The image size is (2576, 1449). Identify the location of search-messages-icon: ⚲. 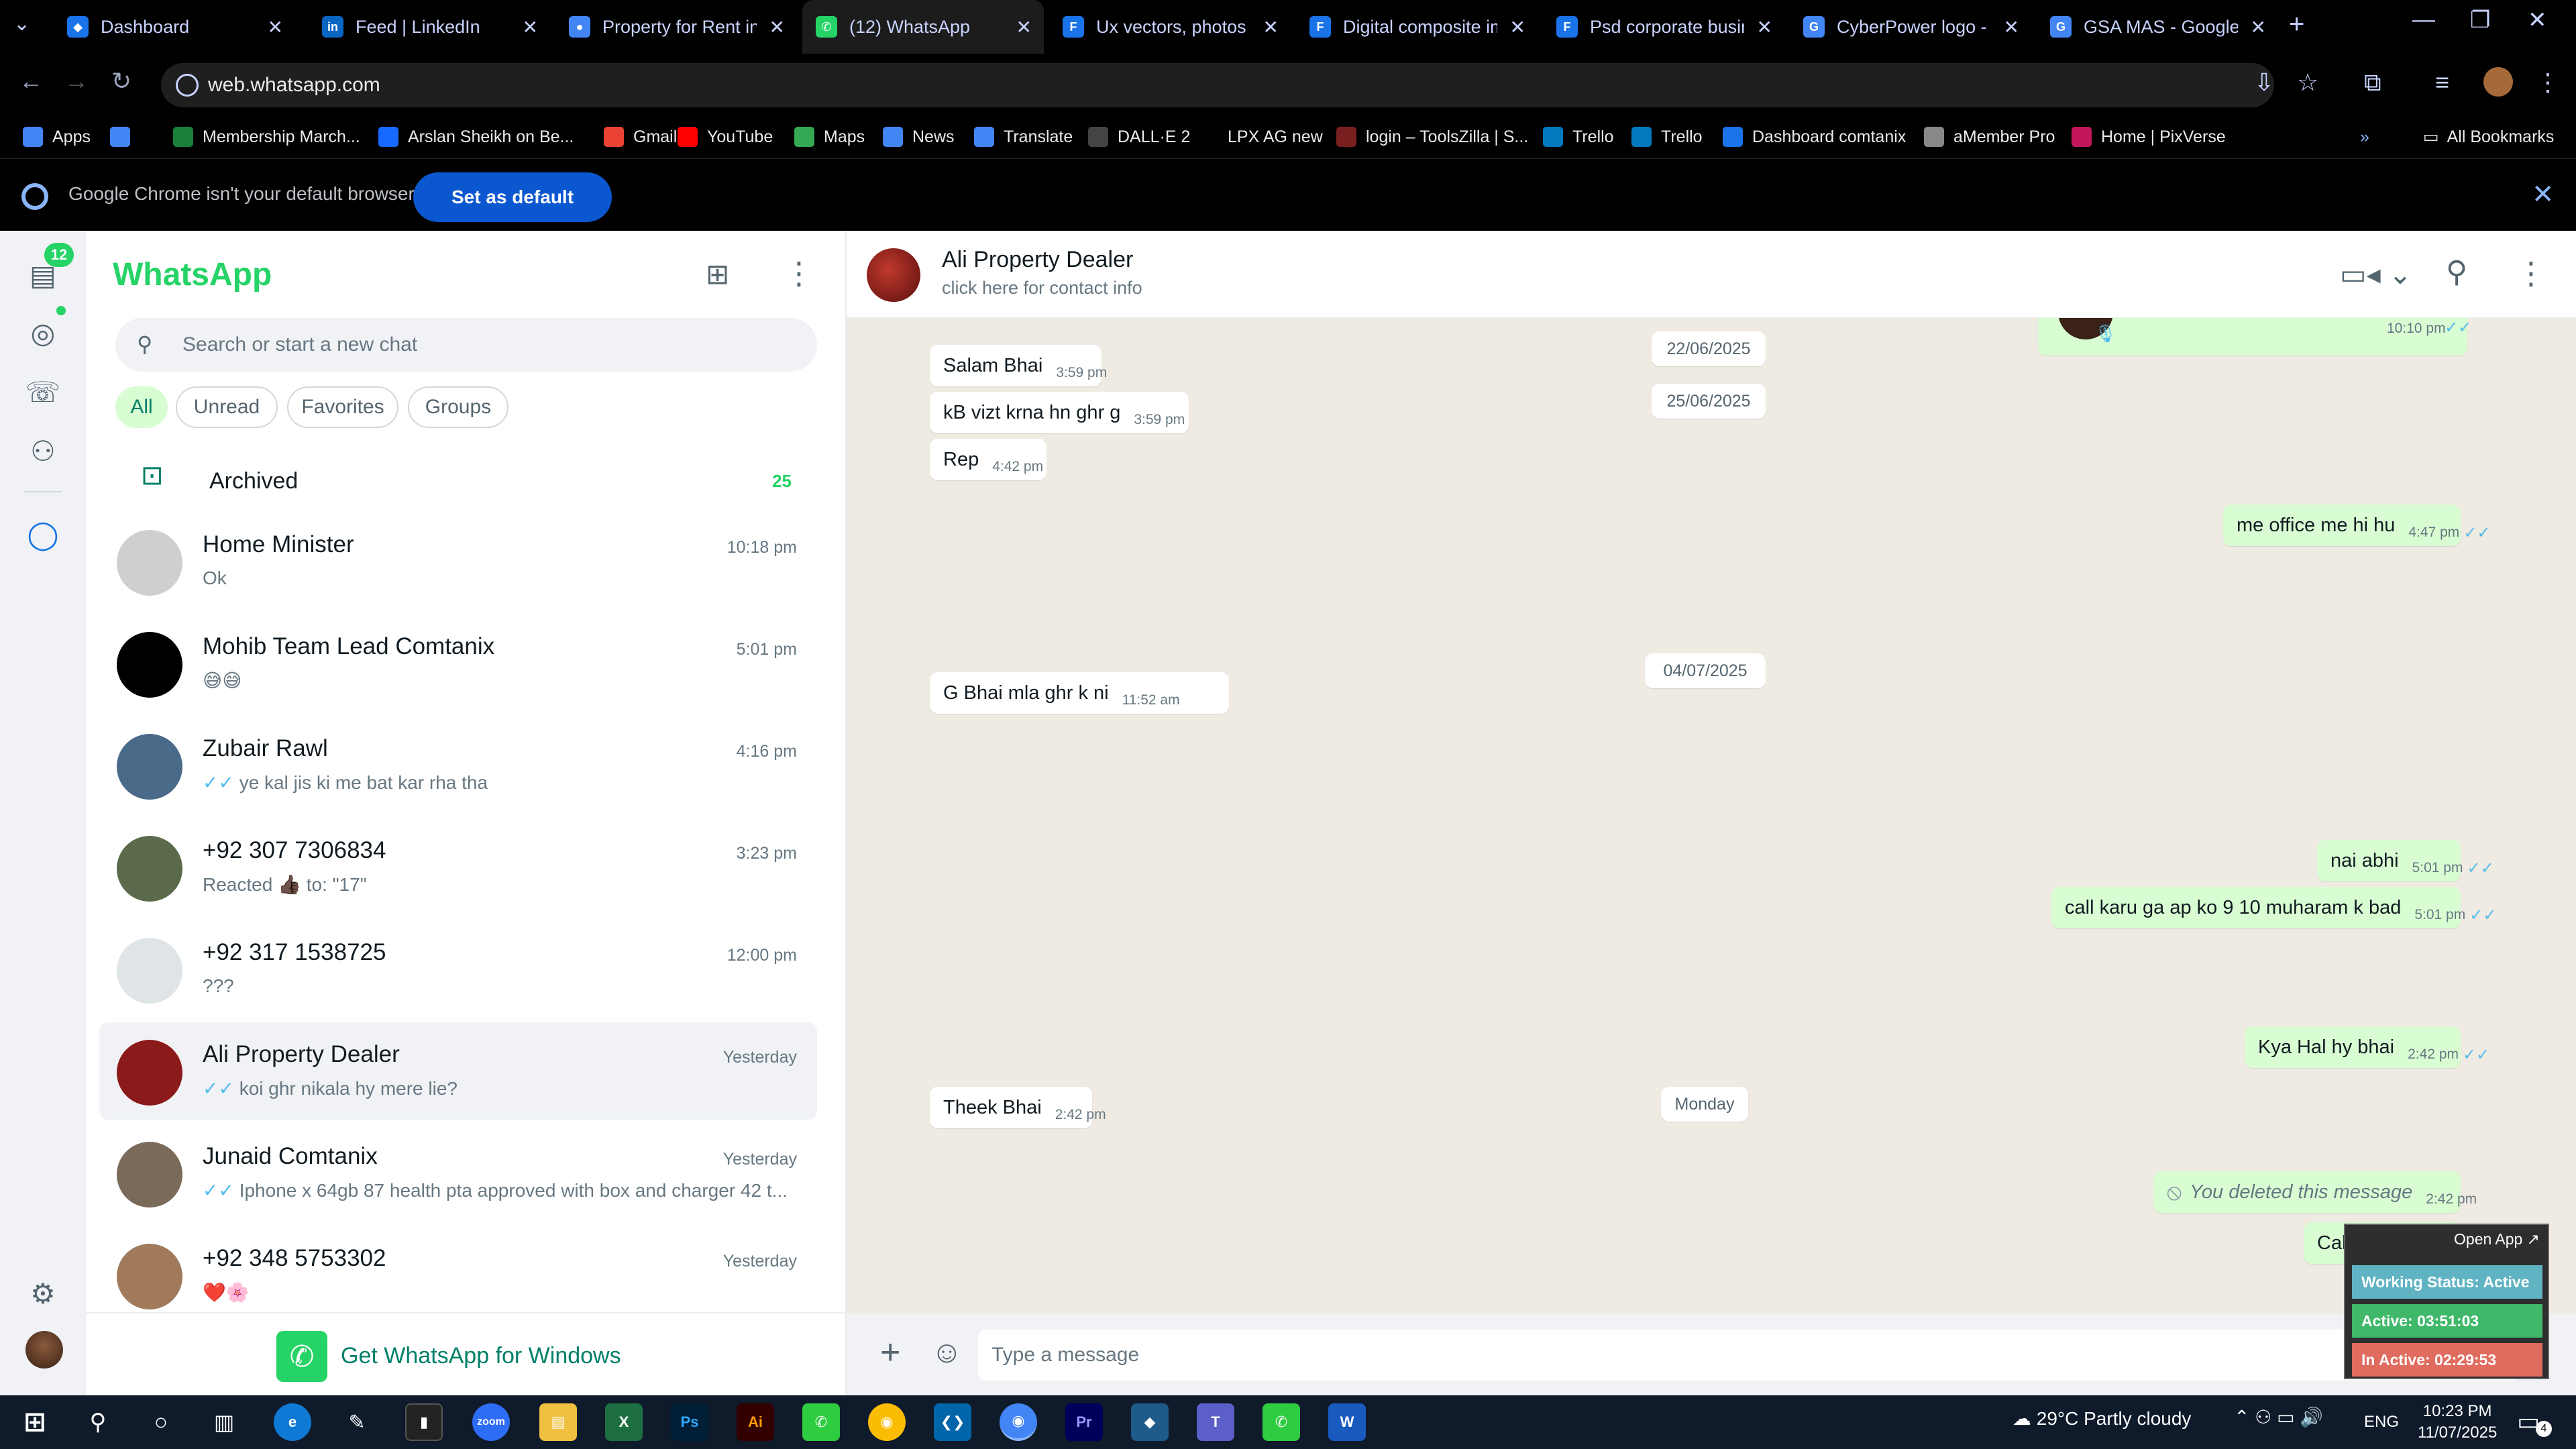
(2456, 272).